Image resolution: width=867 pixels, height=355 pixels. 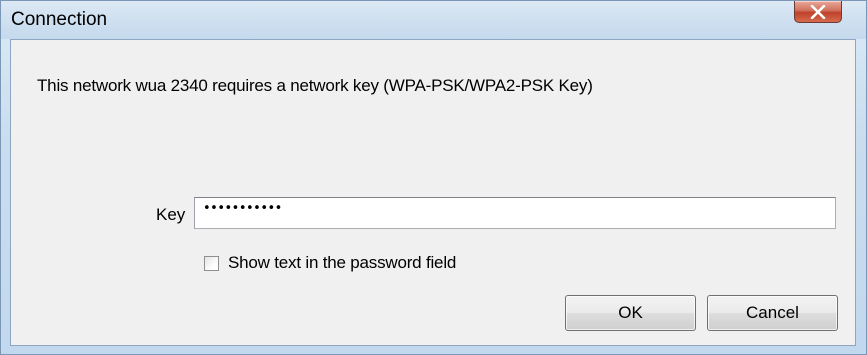 What do you see at coordinates (211, 263) in the screenshot?
I see `show-text-checkbox` at bounding box center [211, 263].